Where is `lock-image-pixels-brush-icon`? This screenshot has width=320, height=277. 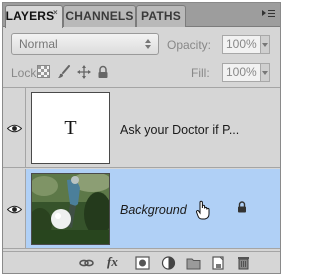
lock-image-pixels-brush-icon is located at coordinates (64, 72).